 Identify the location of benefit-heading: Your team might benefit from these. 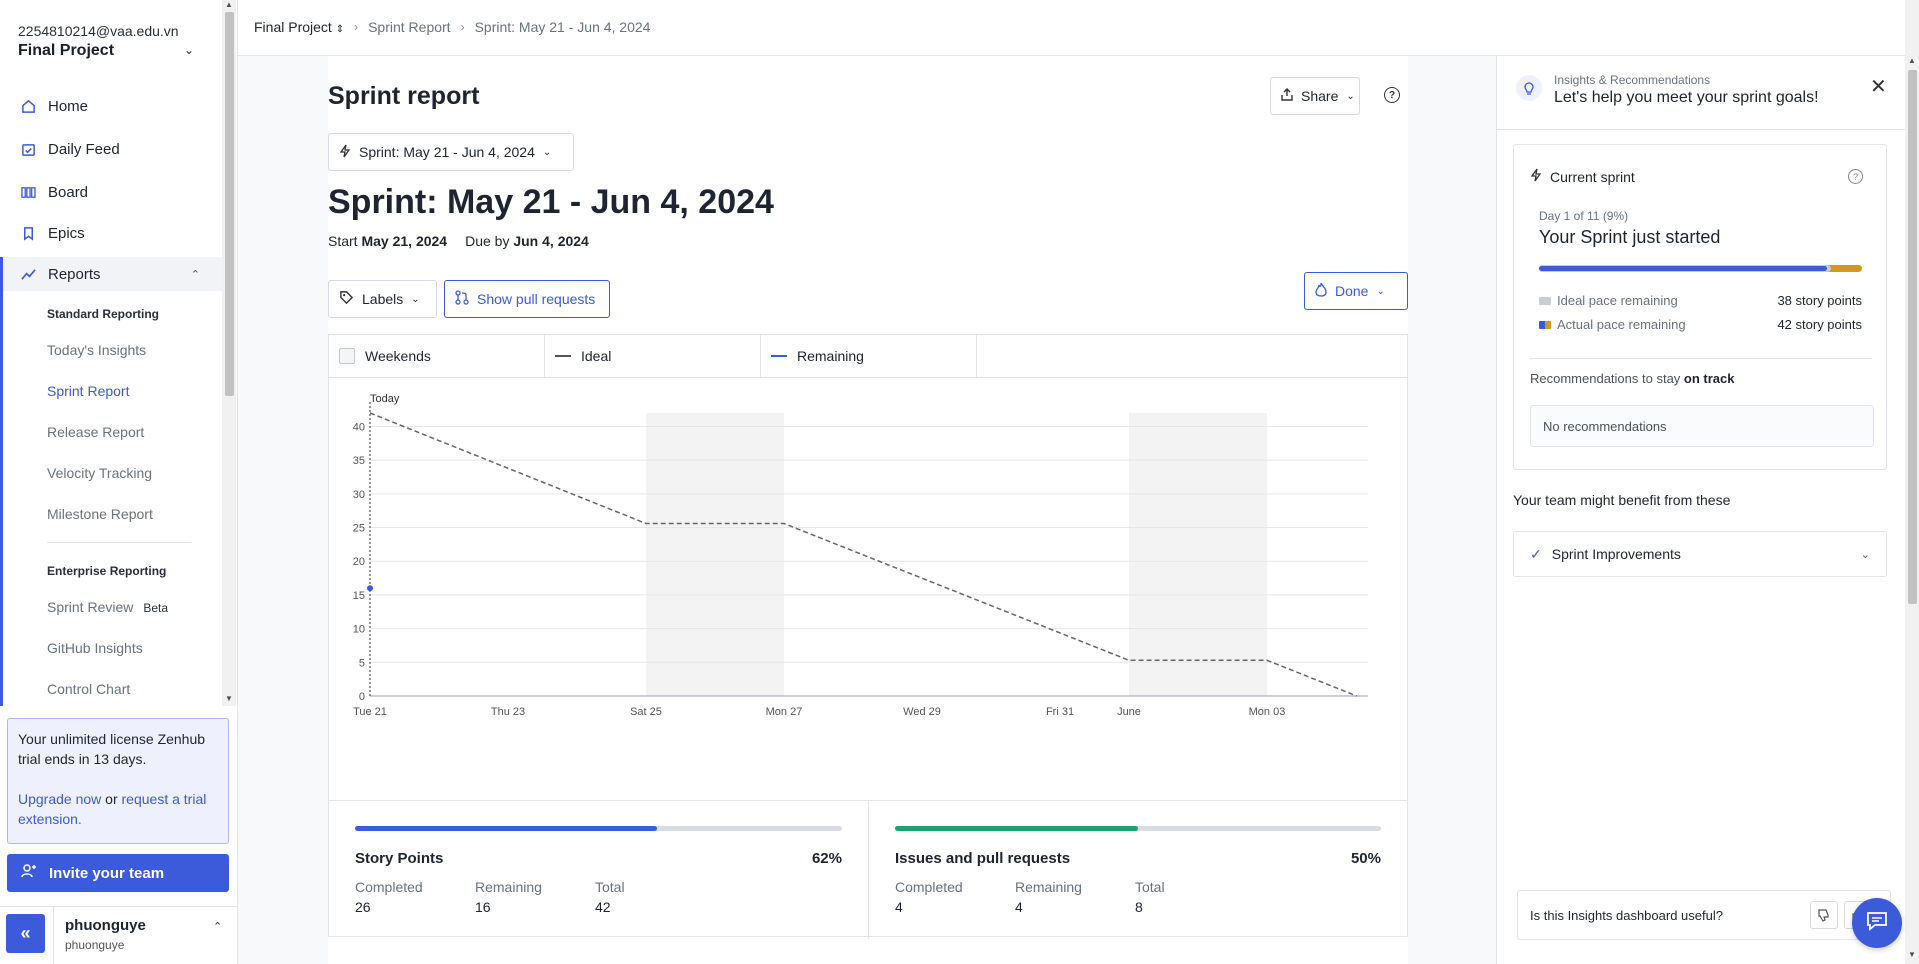
(1622, 500).